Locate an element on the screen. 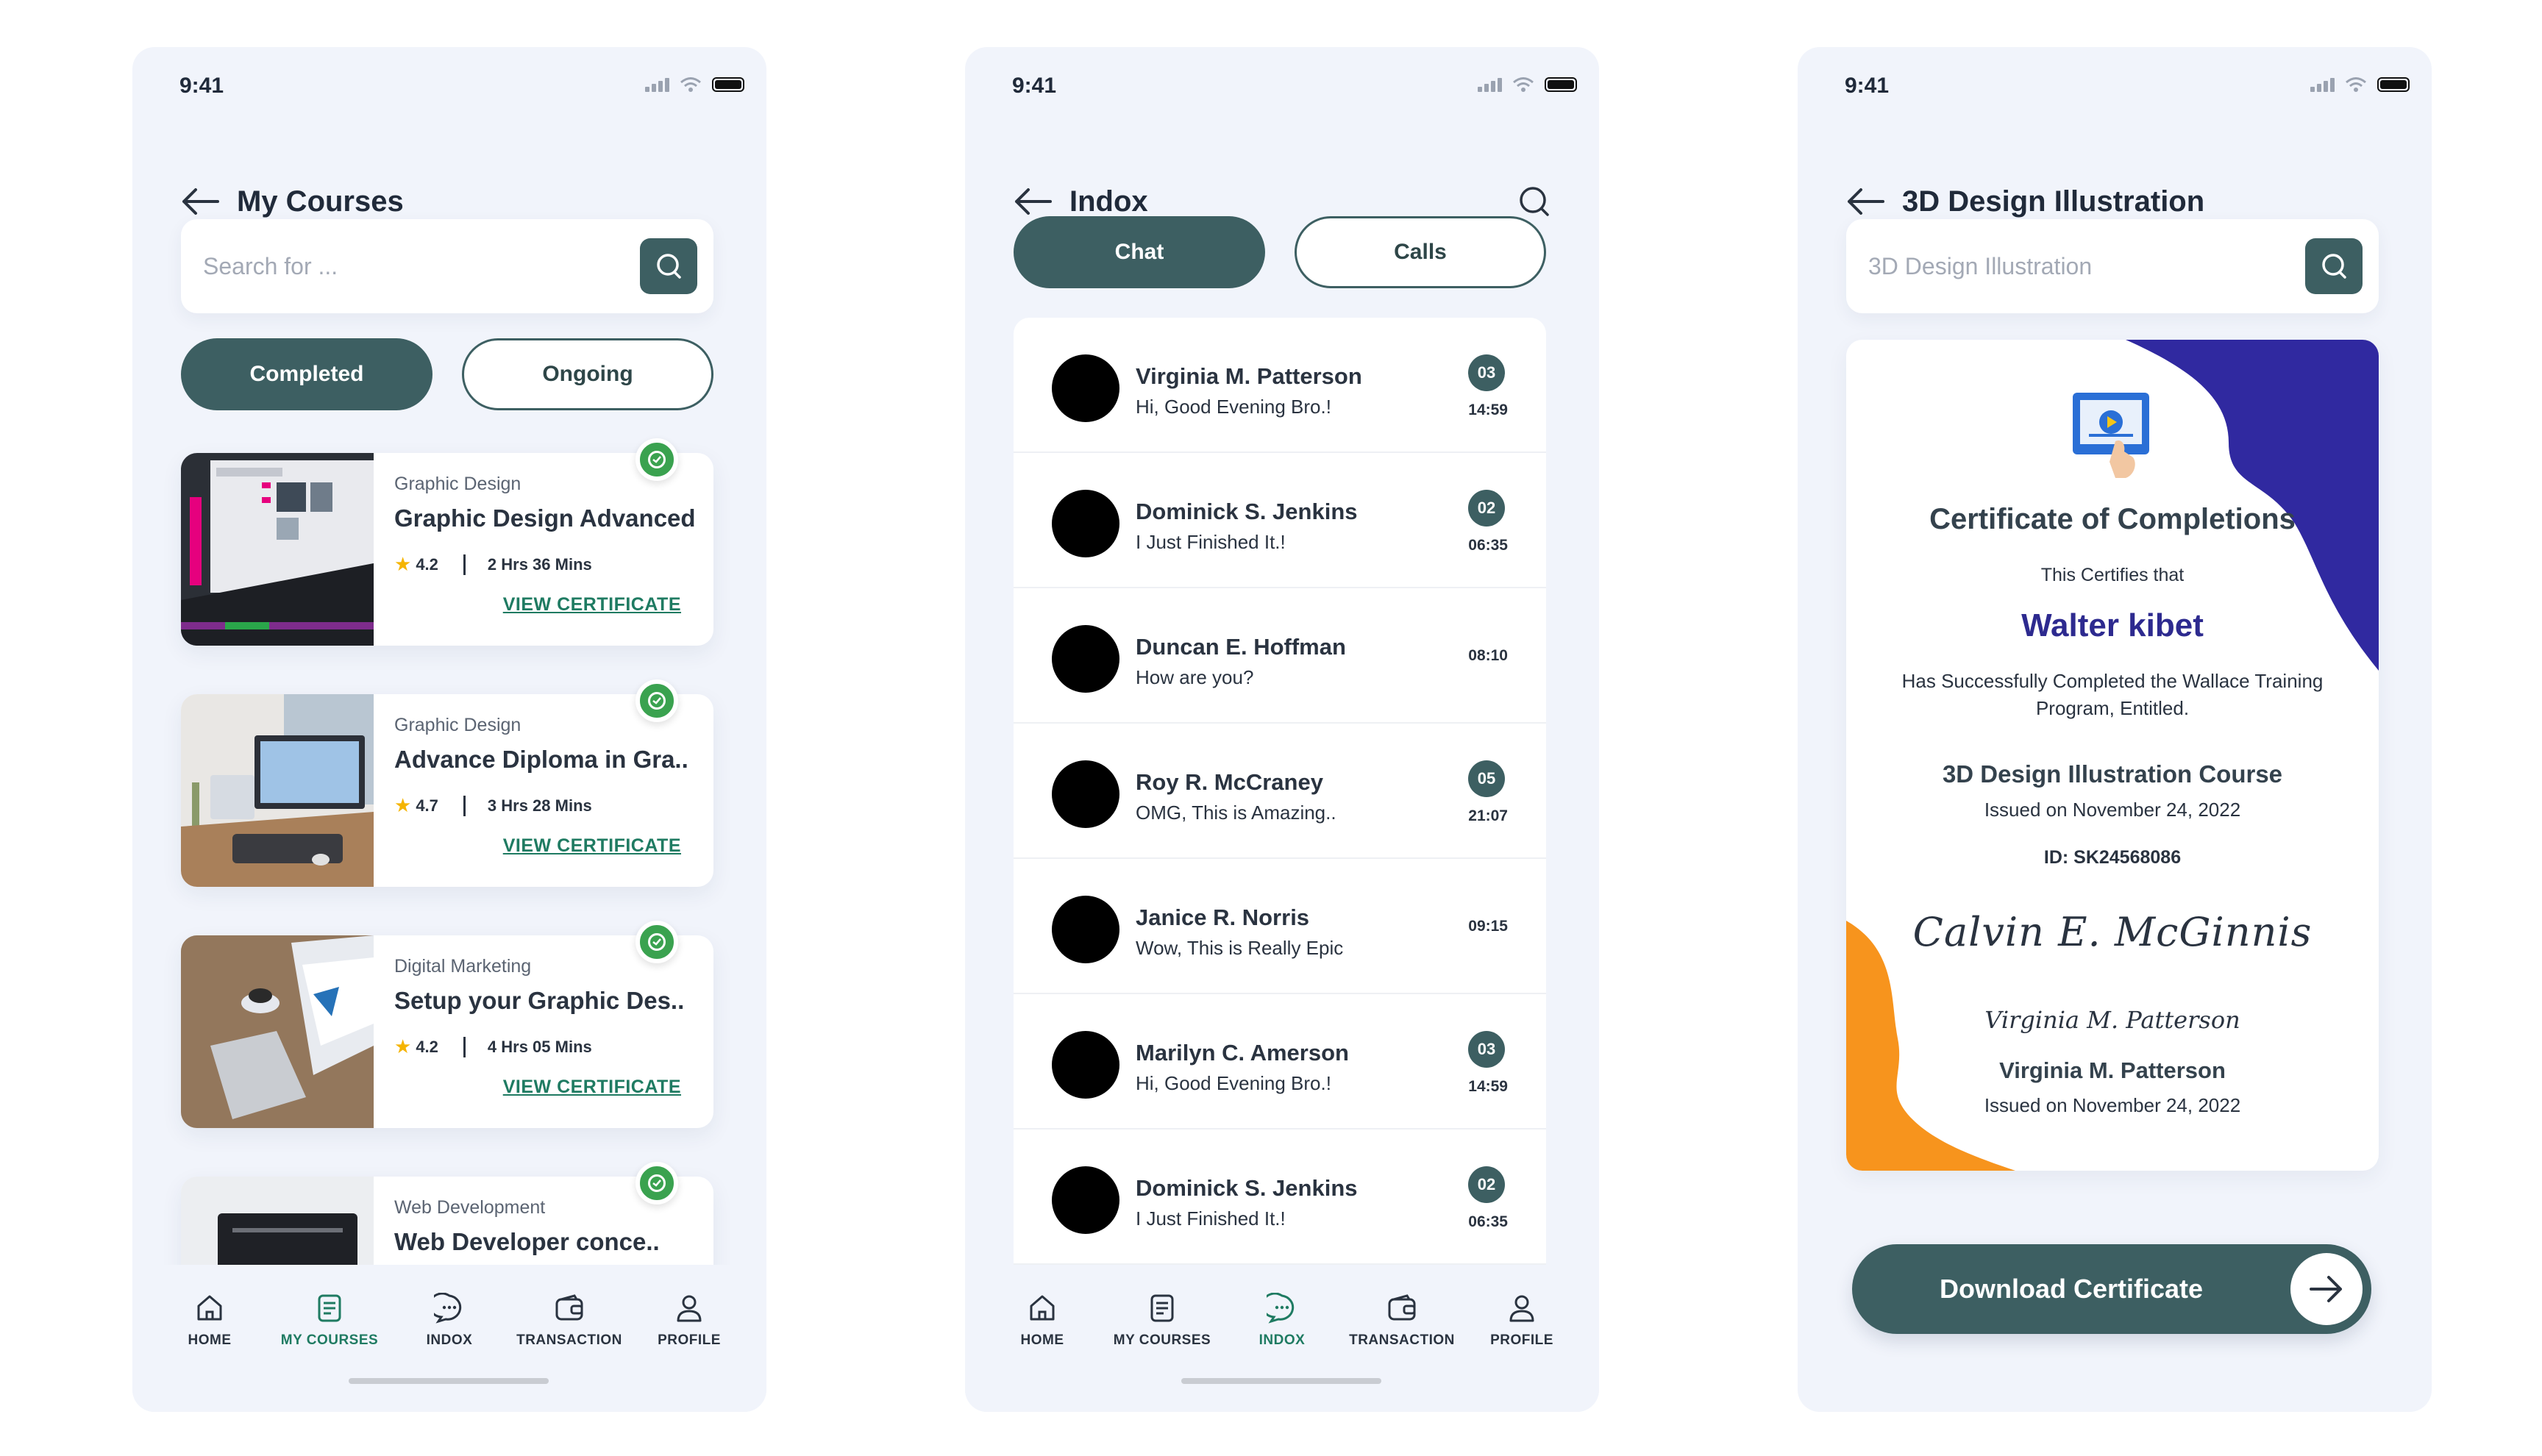 This screenshot has height=1456, width=2542. download-certificate-button: Download Certificate is located at coordinates (2112, 1289).